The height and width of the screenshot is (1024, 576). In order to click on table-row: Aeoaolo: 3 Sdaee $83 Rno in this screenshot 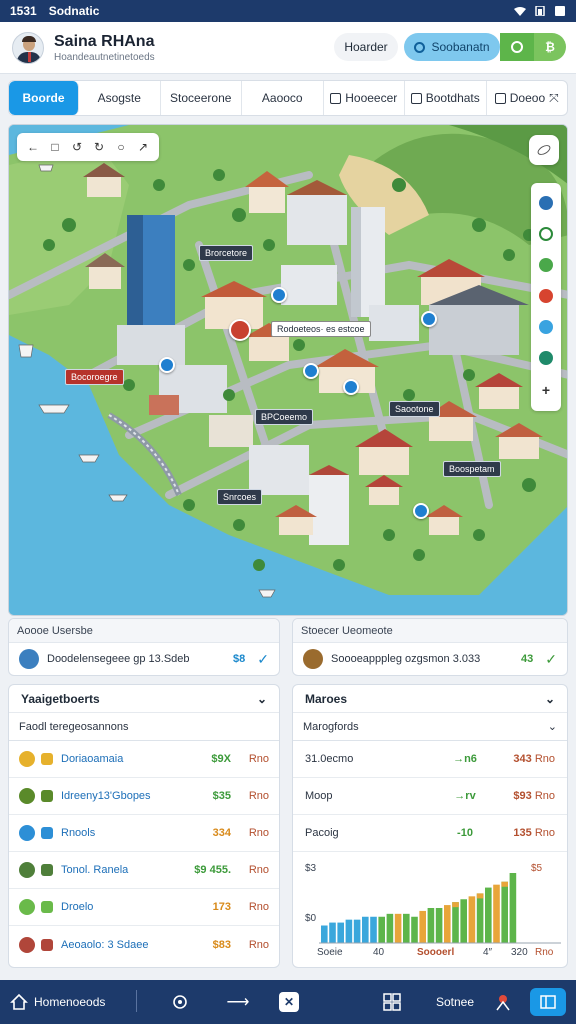, I will do `click(144, 944)`.